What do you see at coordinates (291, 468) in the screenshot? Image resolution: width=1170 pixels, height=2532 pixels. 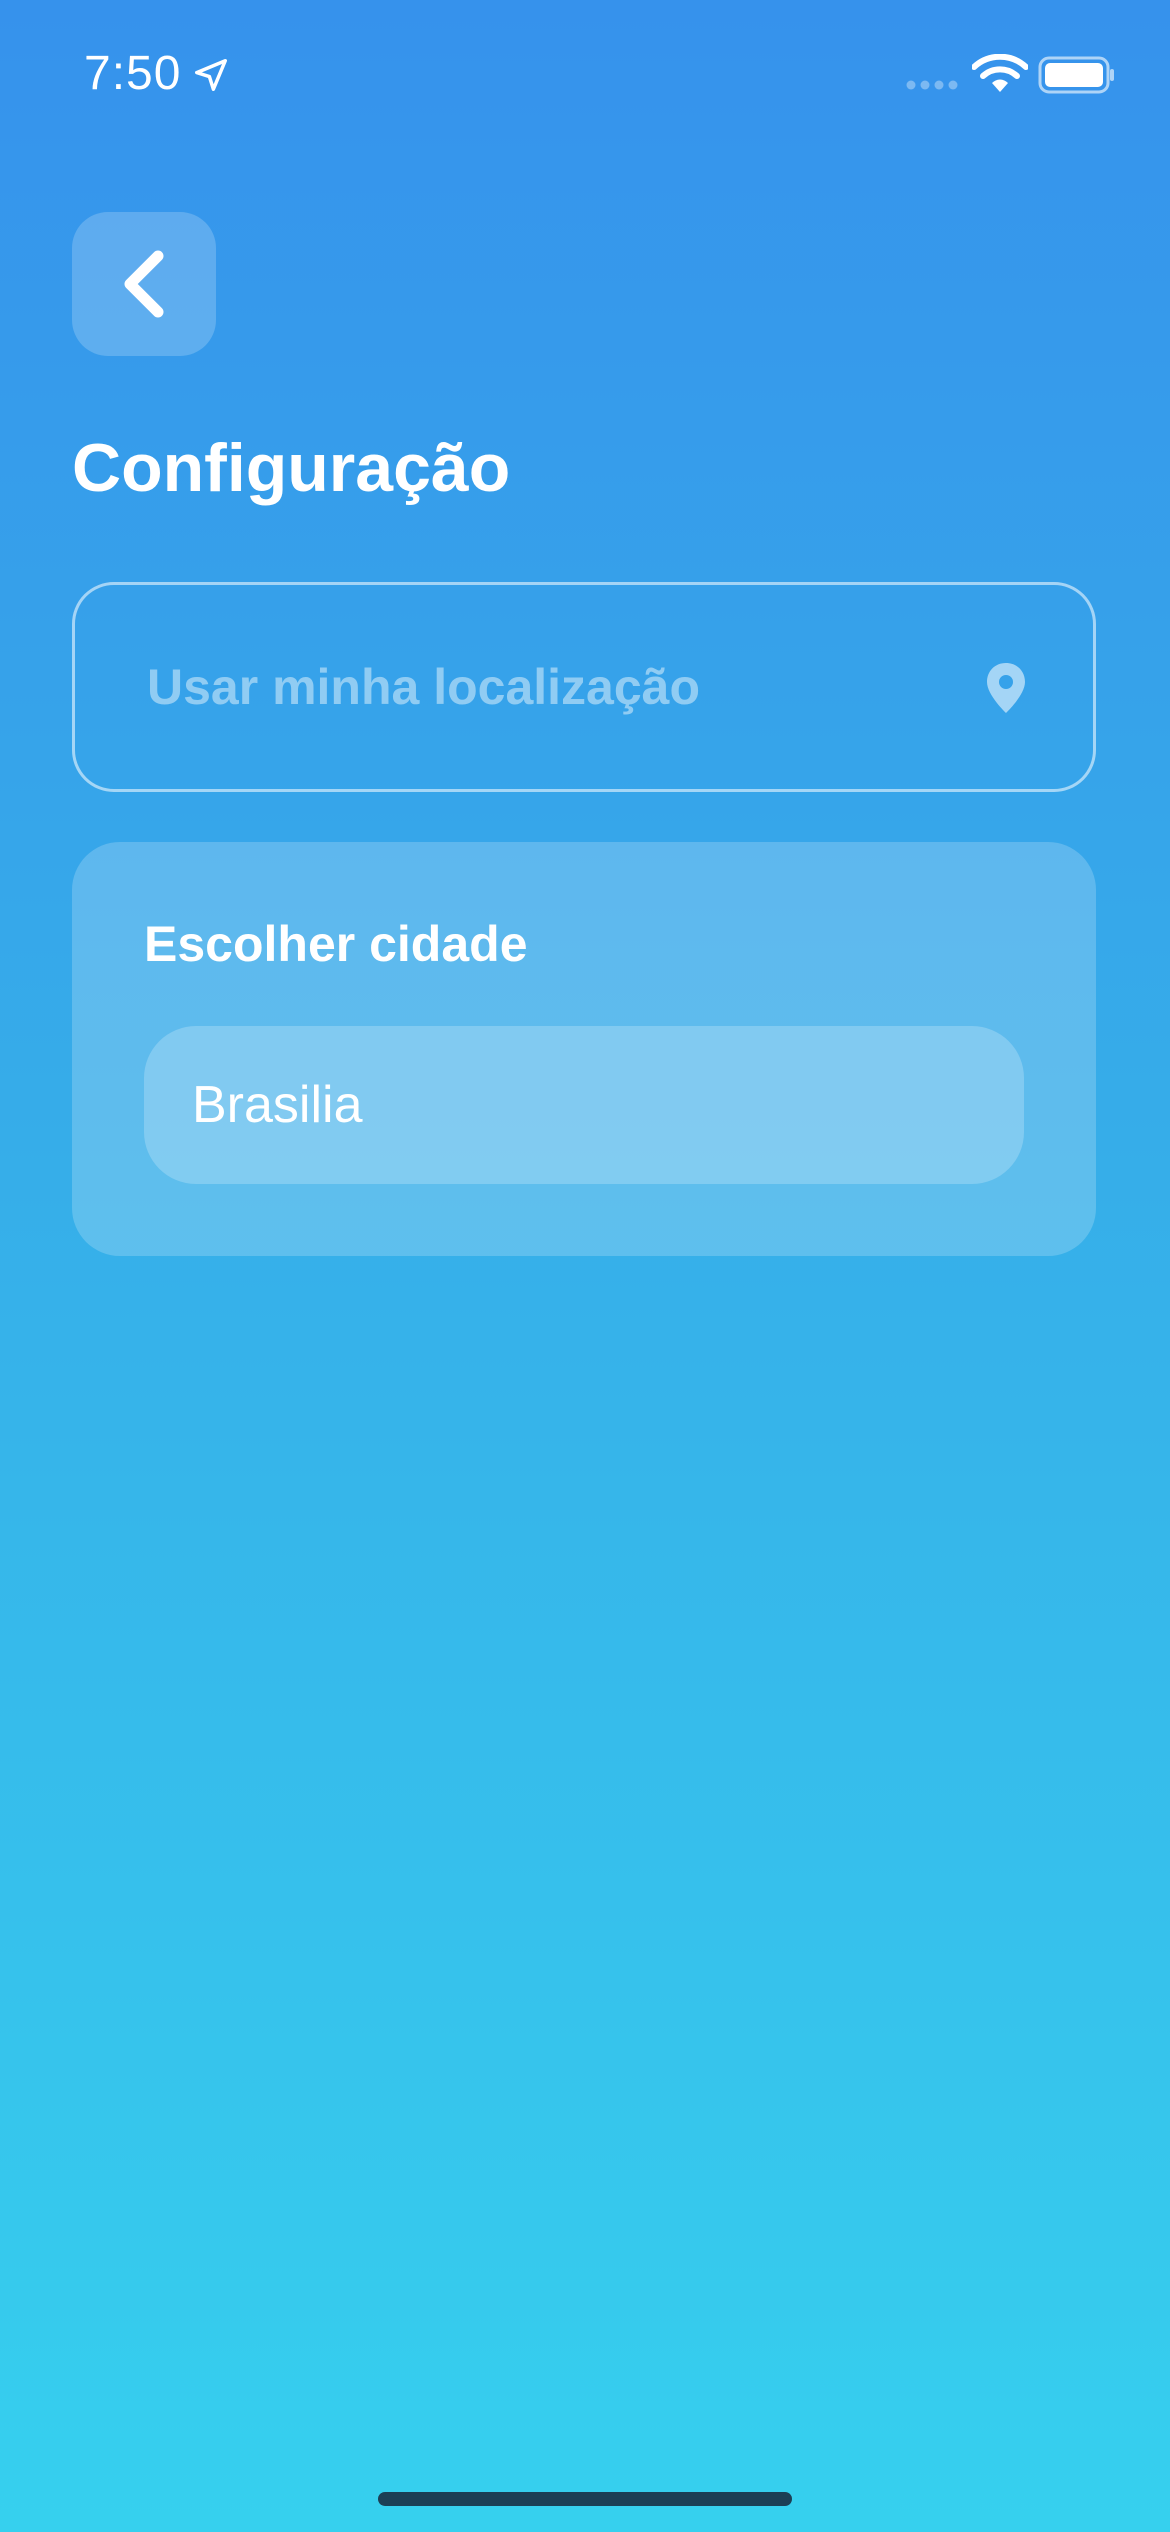 I see `page-title: Configuração` at bounding box center [291, 468].